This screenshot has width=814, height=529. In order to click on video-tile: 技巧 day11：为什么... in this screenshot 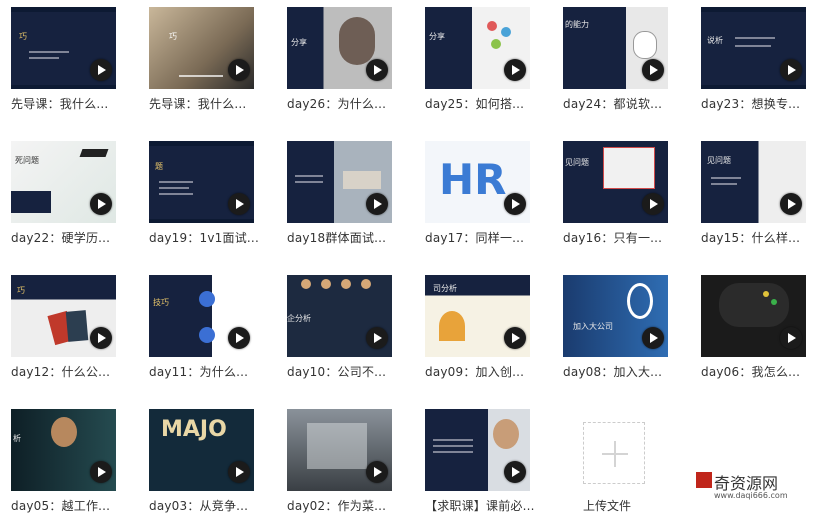, I will do `click(201, 335)`.